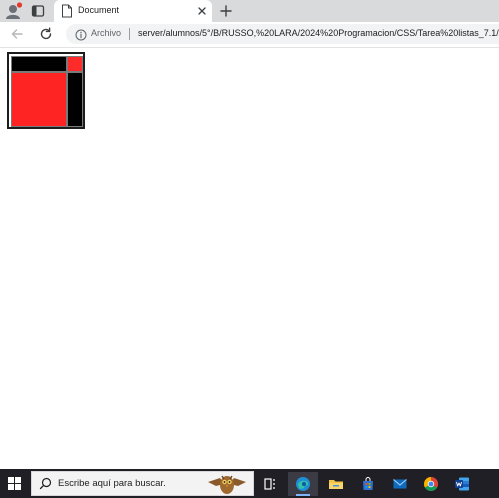 This screenshot has height=498, width=499. What do you see at coordinates (106, 33) in the screenshot?
I see `protocol-label: Archivo` at bounding box center [106, 33].